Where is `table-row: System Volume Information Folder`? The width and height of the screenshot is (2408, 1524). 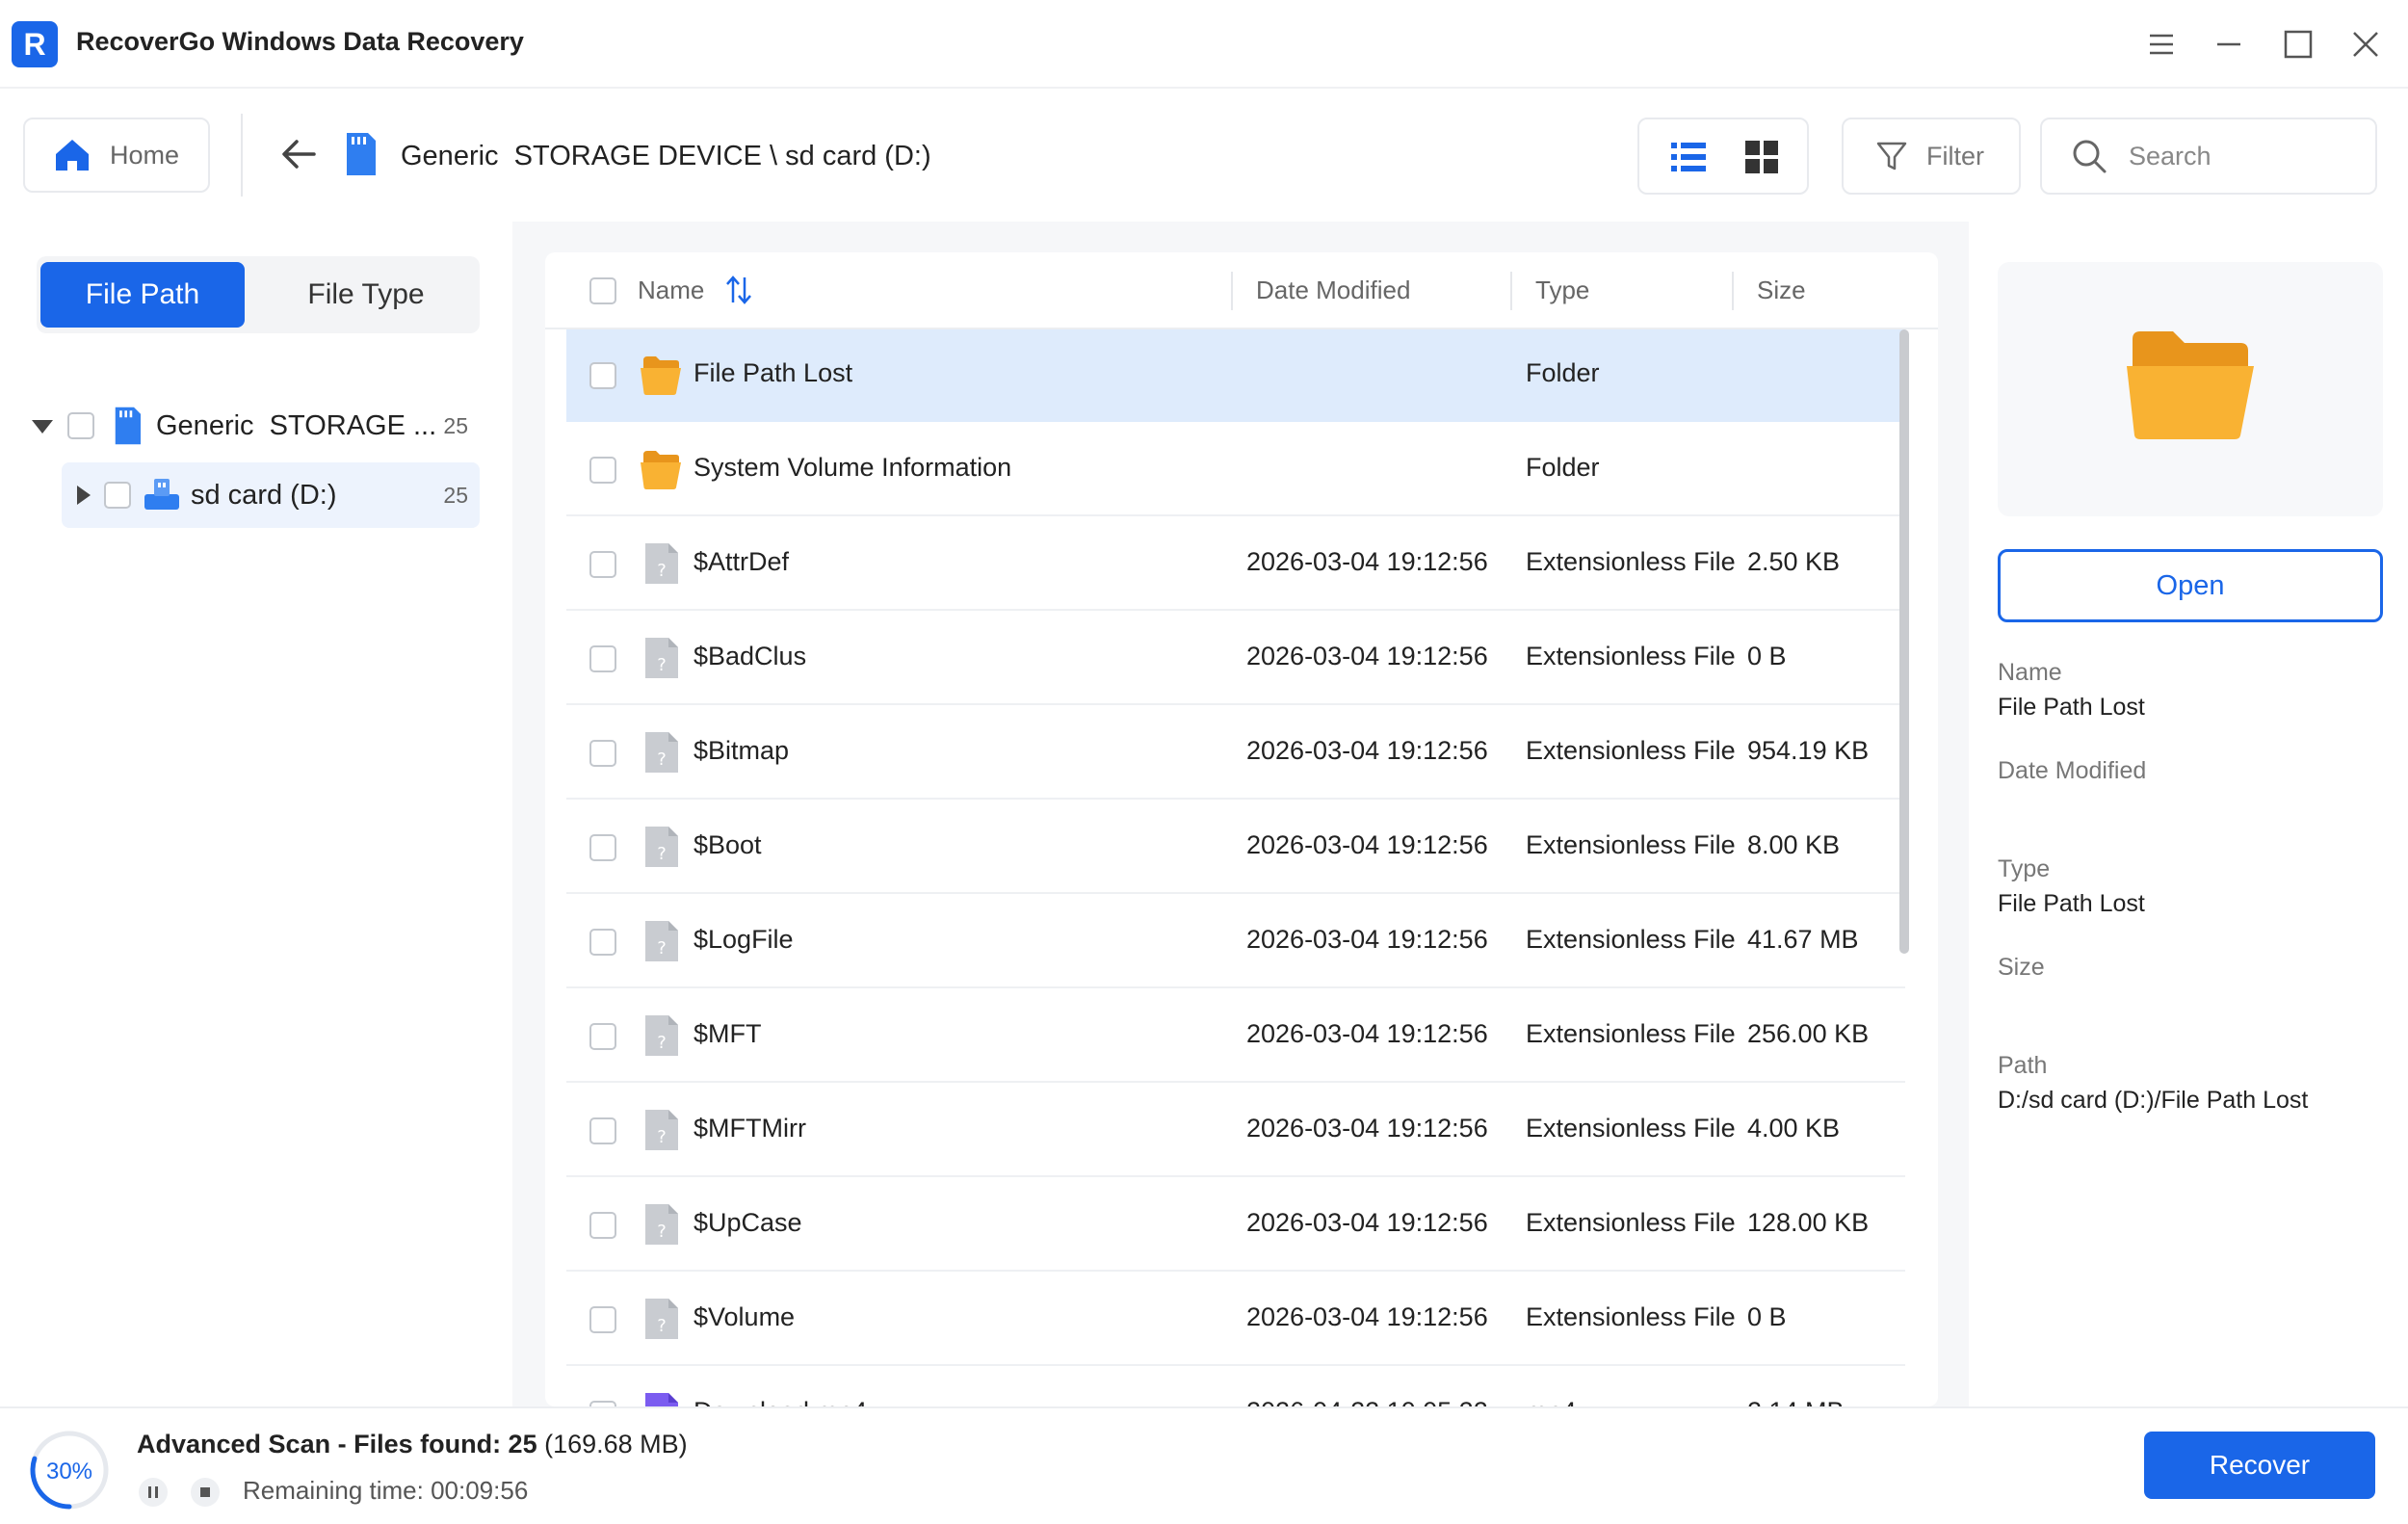
table-row: System Volume Information Folder is located at coordinates (1235, 470).